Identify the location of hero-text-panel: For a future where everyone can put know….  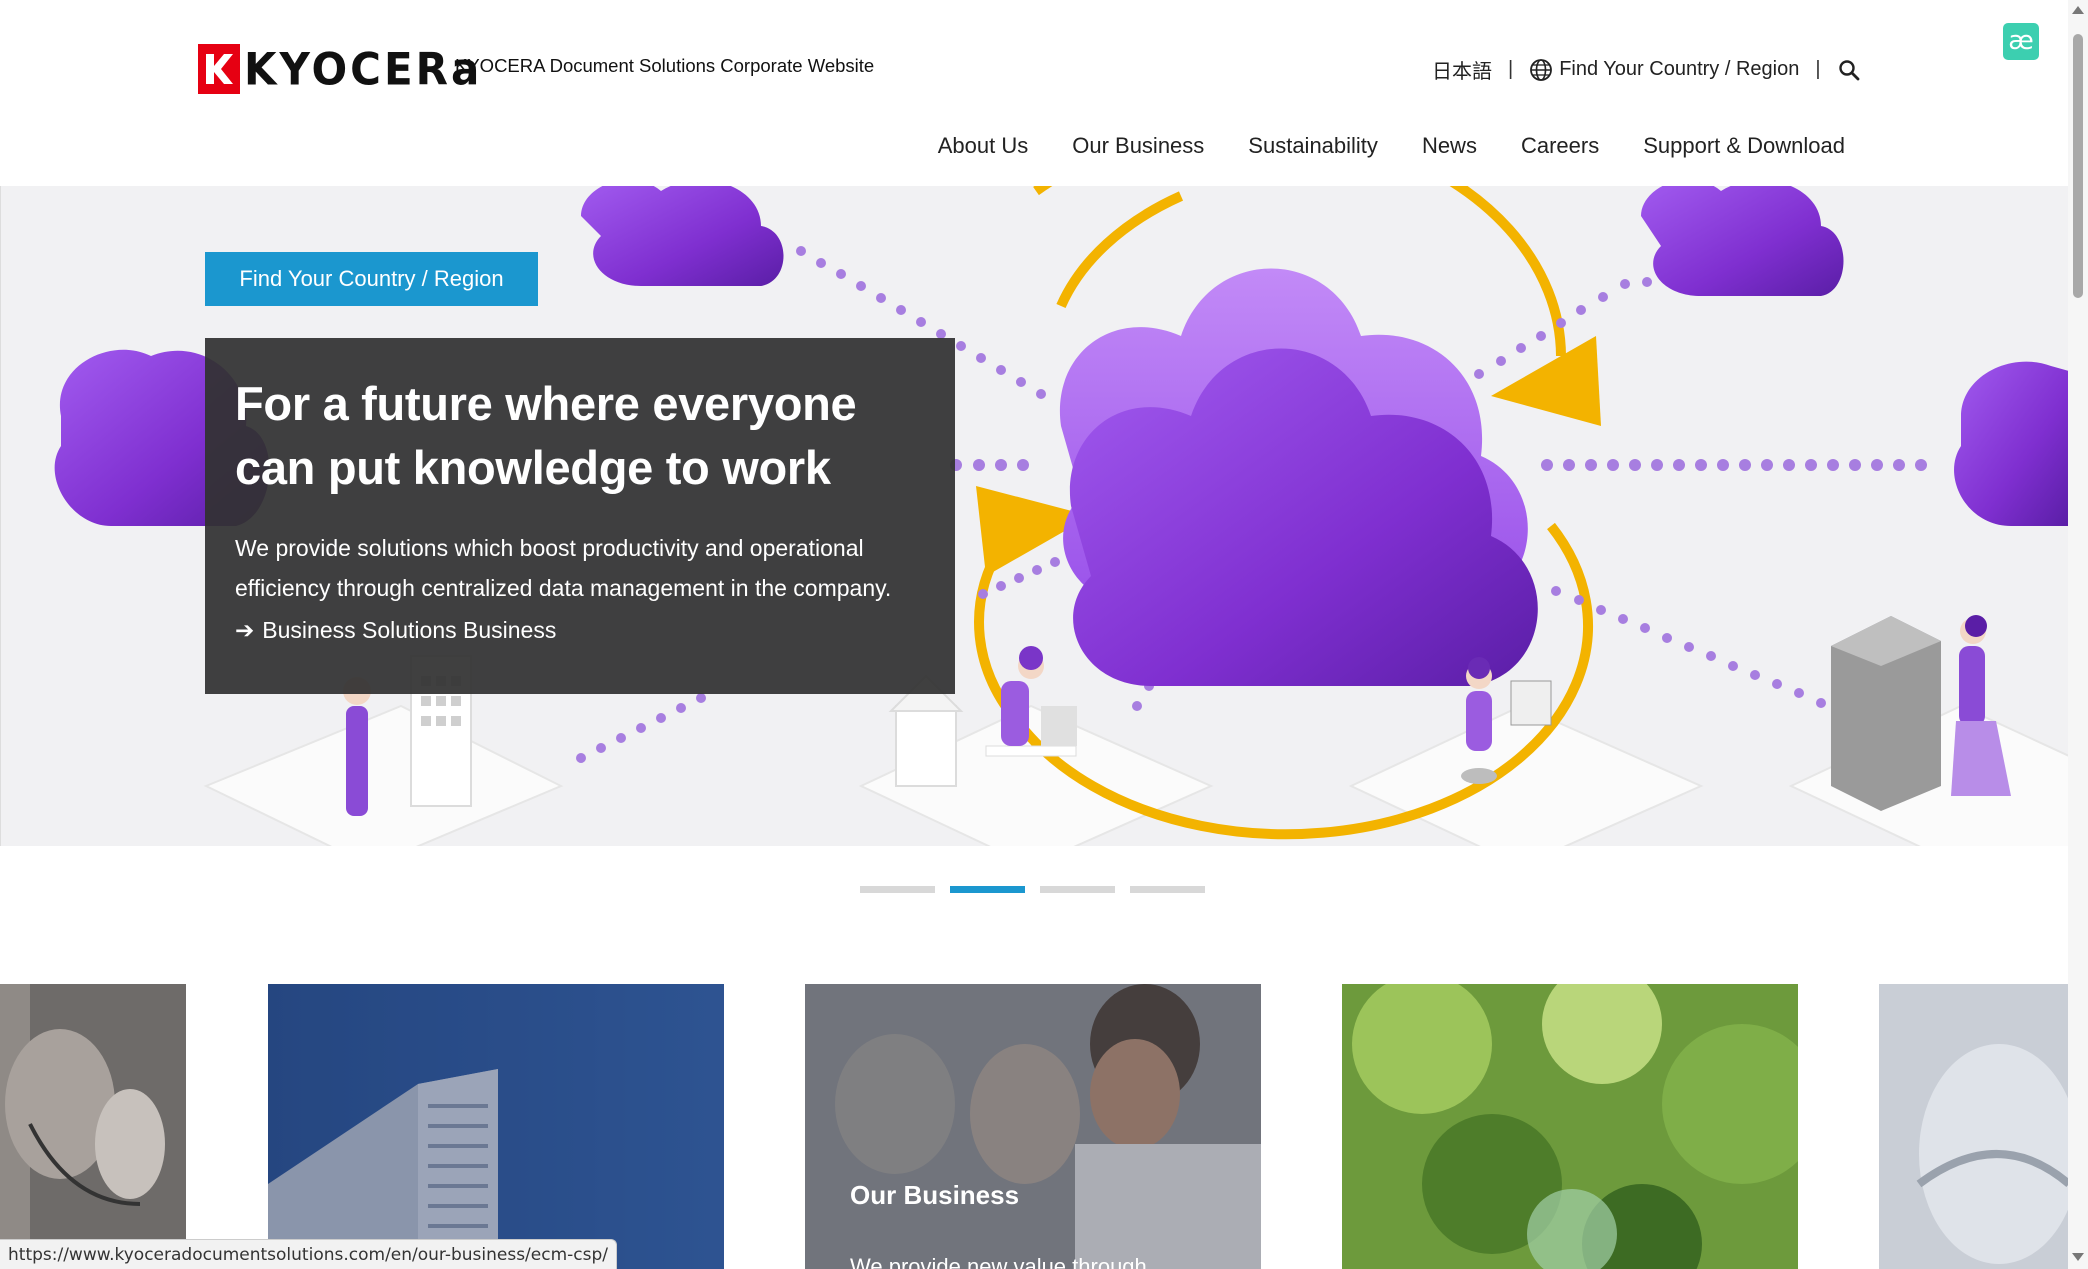
(580, 516).